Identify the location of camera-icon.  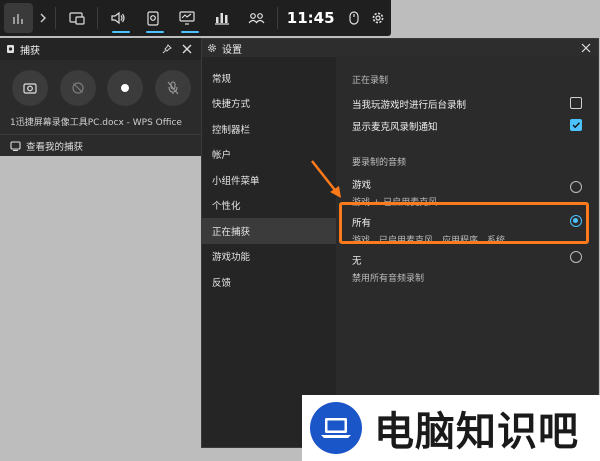
(30, 88).